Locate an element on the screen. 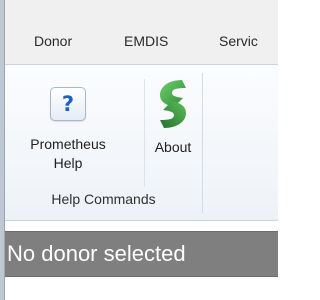 This screenshot has width=320, height=300. green-s-logo-icon is located at coordinates (173, 104).